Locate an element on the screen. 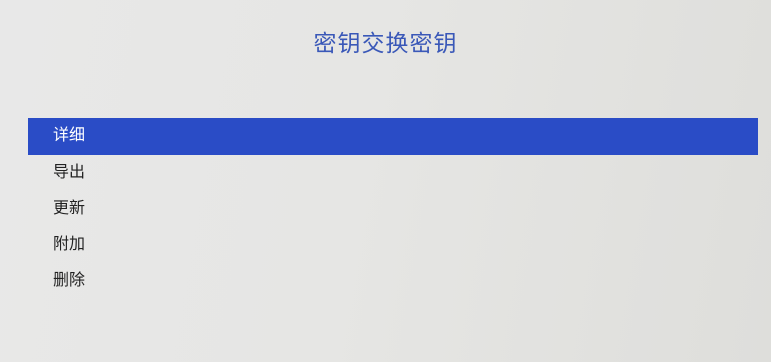 This screenshot has height=362, width=771. menu-item-update: 更新 is located at coordinates (393, 209).